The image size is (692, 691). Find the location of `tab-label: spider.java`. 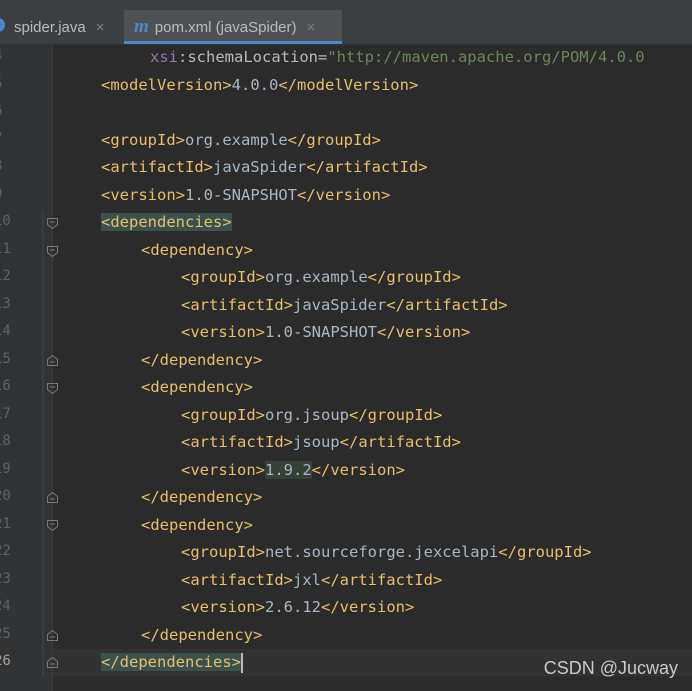

tab-label: spider.java is located at coordinates (50, 27).